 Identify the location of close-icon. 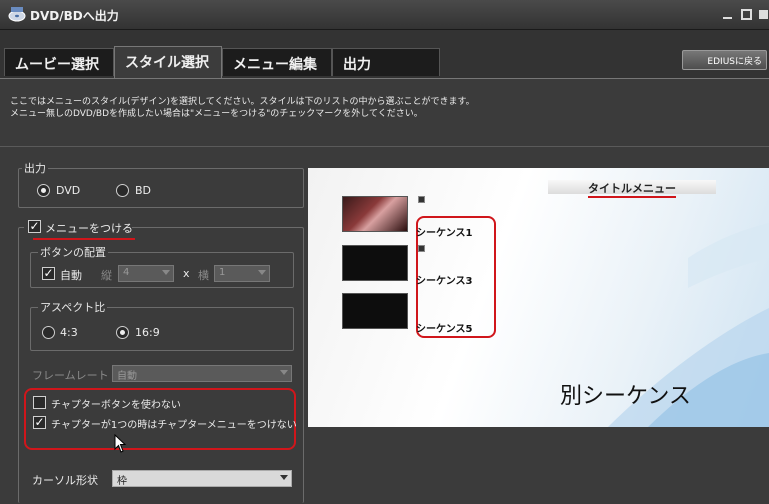
(763, 14).